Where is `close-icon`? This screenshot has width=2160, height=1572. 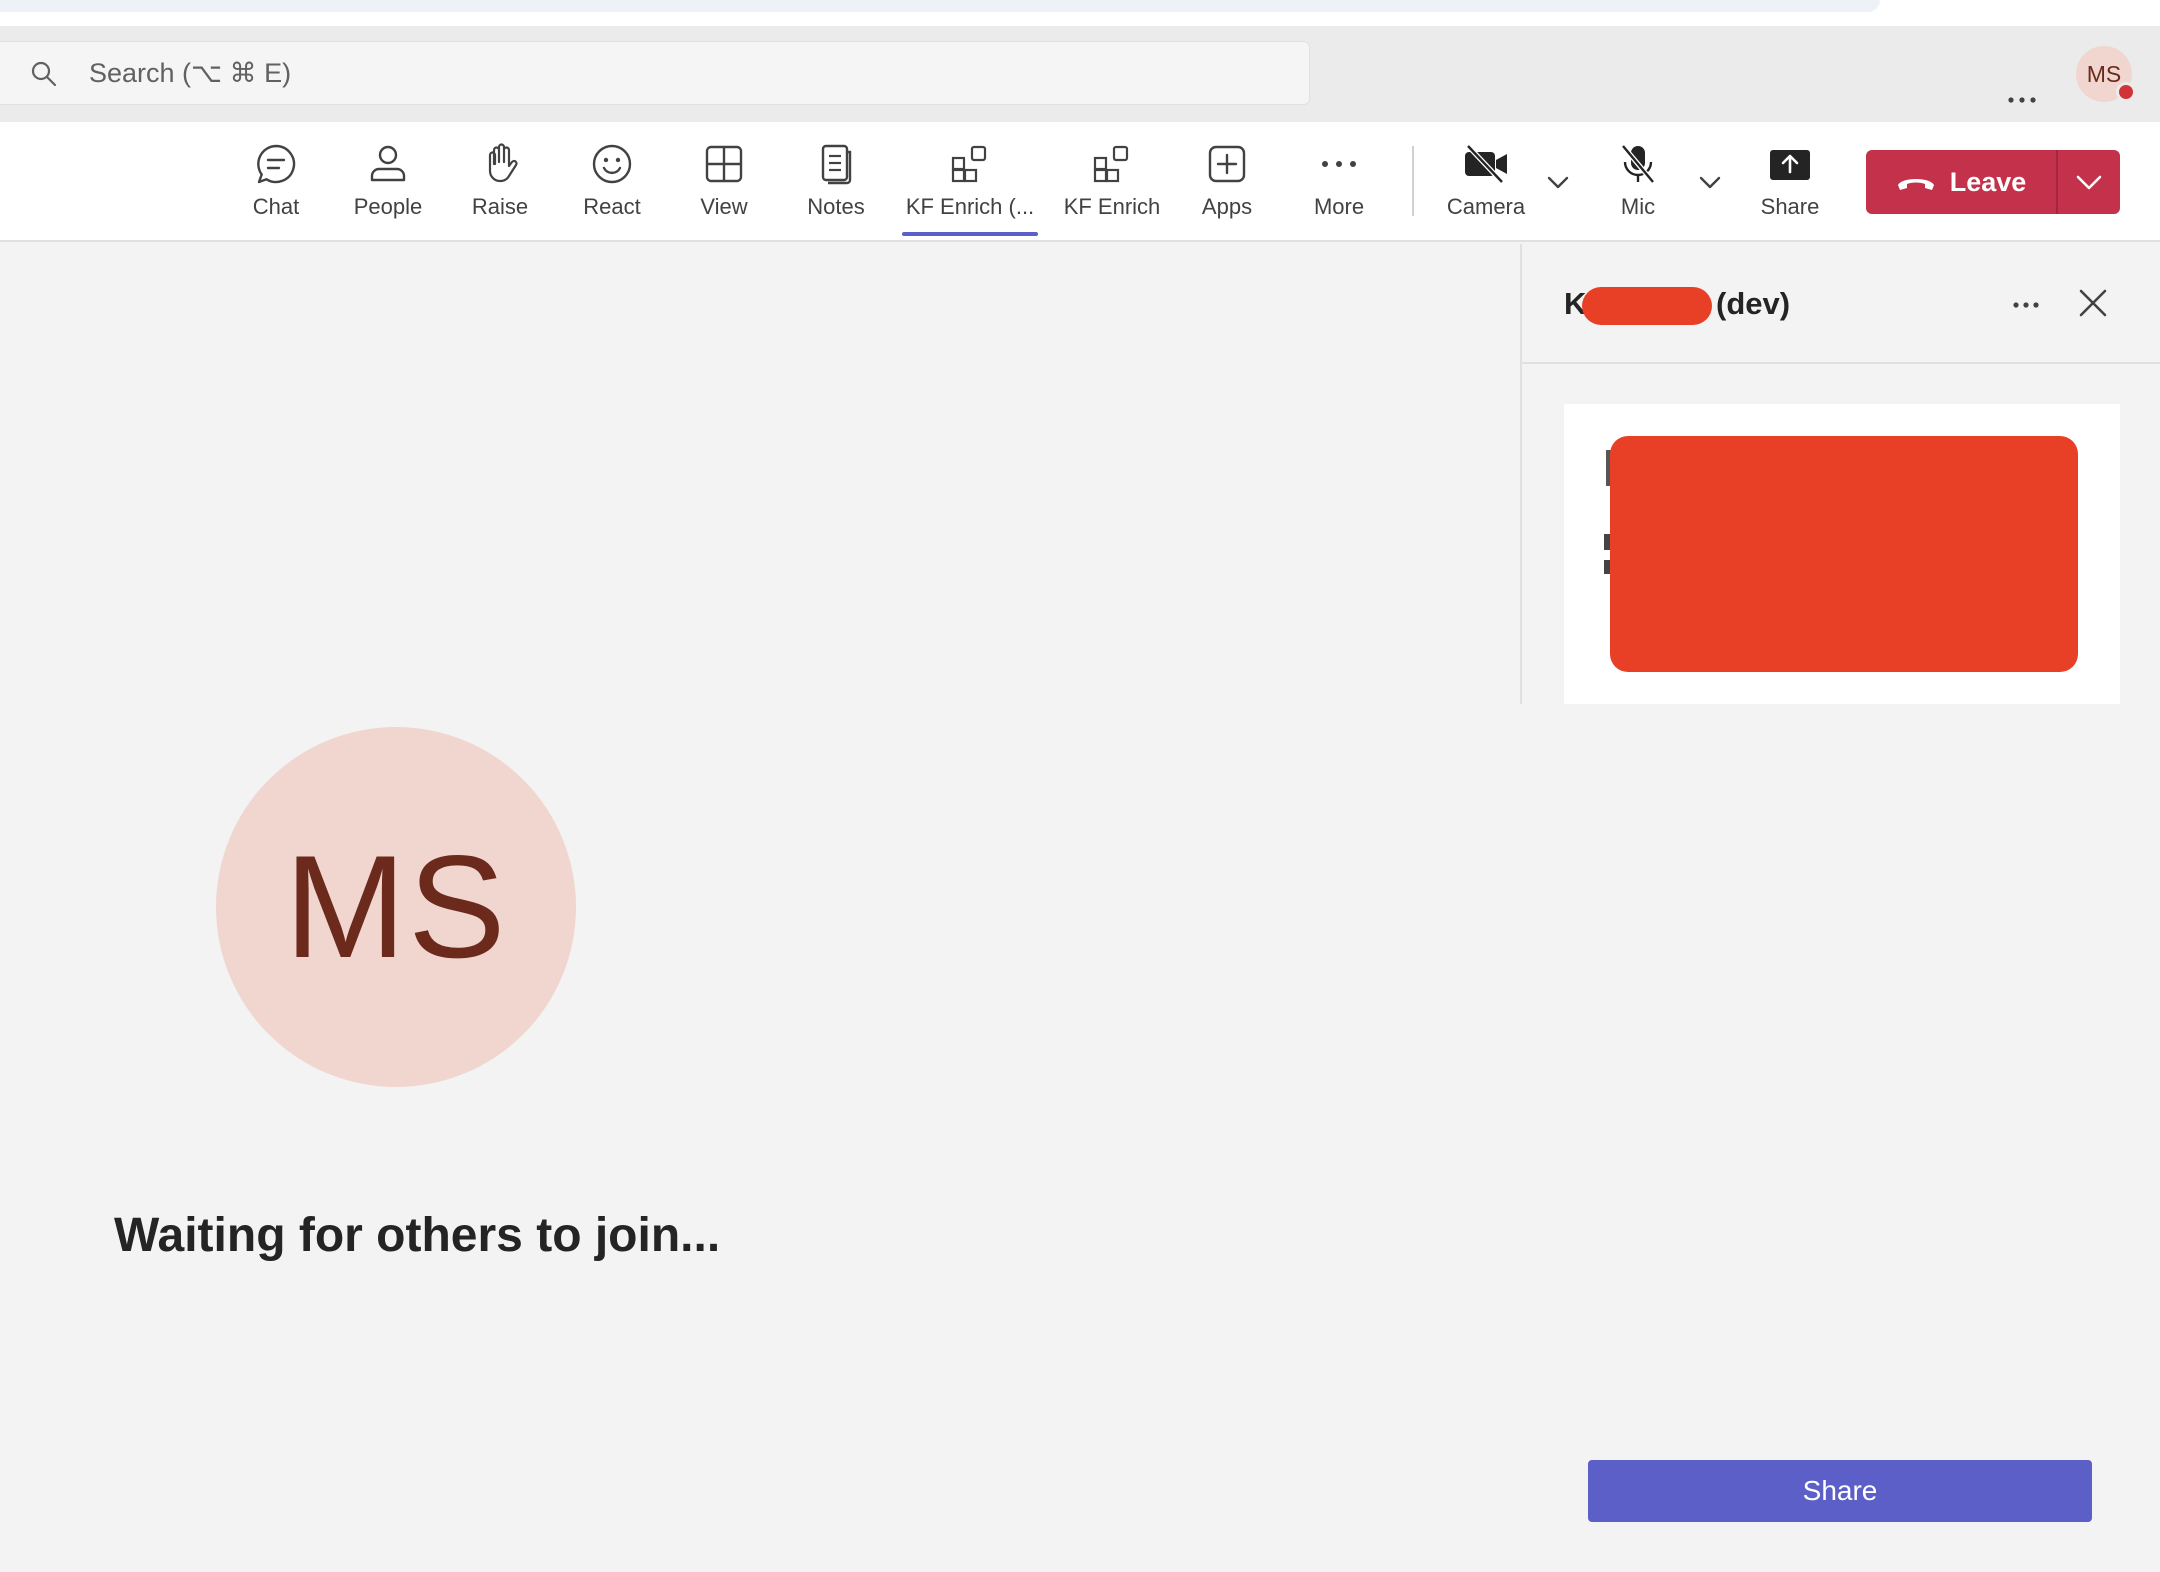 close-icon is located at coordinates (2093, 303).